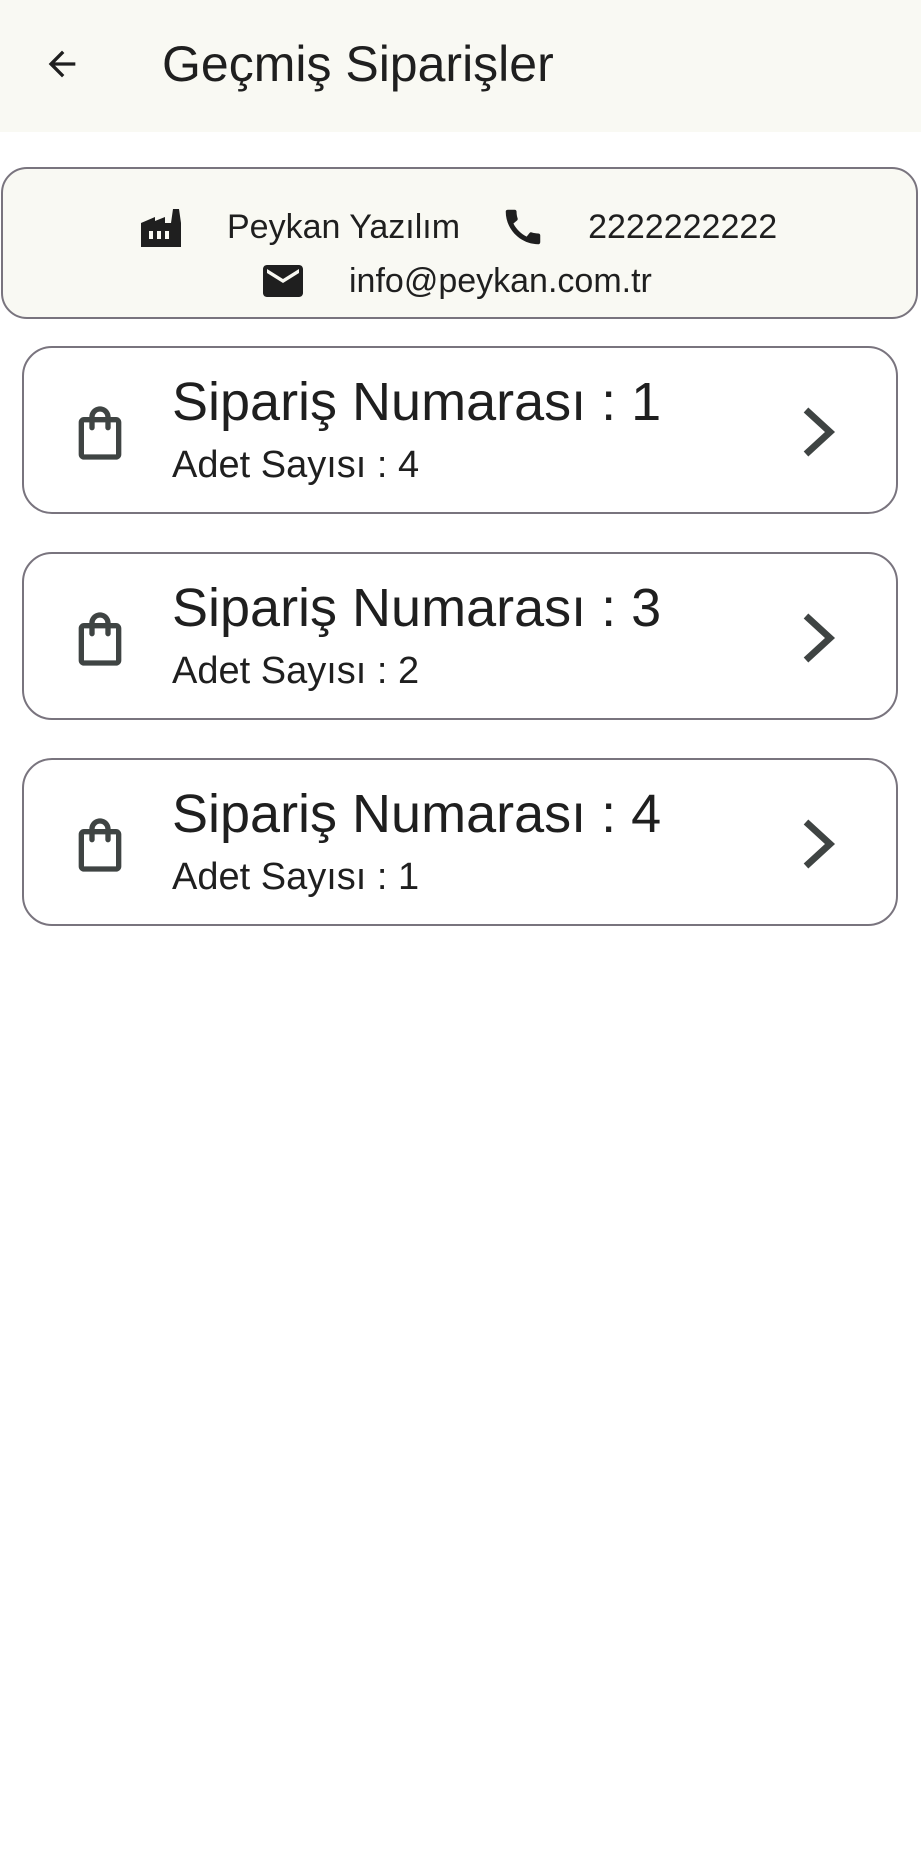 This screenshot has height=1867, width=921. I want to click on app-bar: Geçmiş Siparişler, so click(460, 66).